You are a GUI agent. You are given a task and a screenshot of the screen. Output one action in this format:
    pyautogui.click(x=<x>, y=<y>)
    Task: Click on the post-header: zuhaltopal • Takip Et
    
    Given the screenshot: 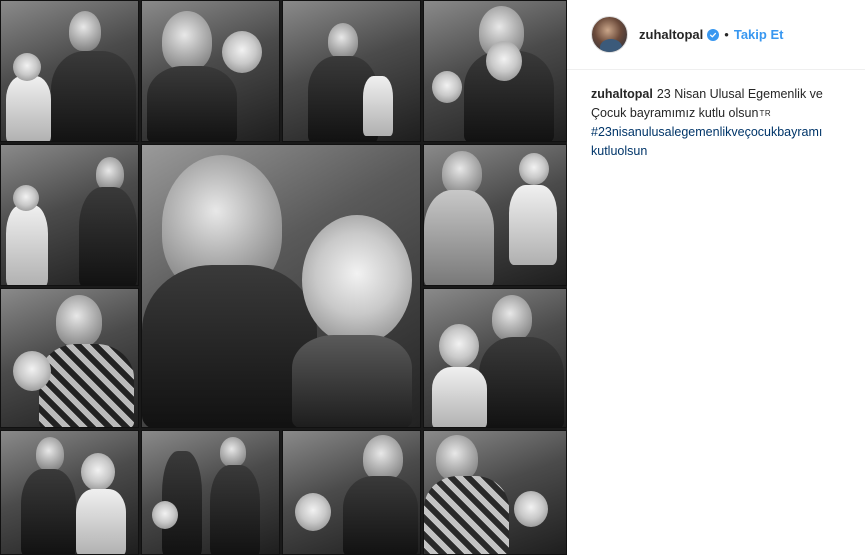 What is the action you would take?
    pyautogui.click(x=716, y=35)
    